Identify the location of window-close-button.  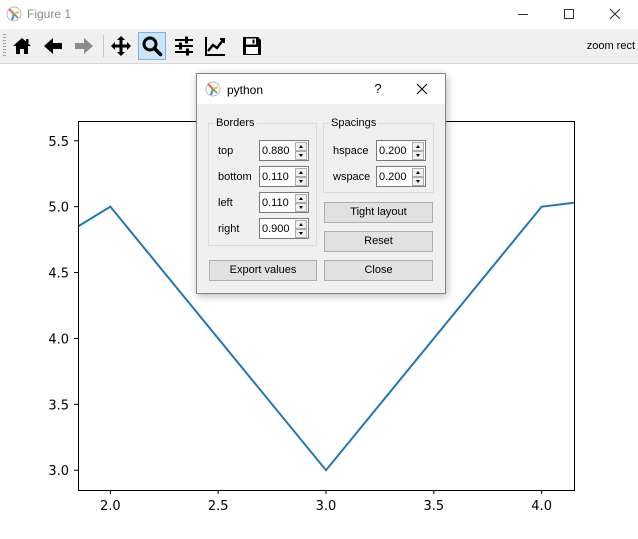
(615, 14).